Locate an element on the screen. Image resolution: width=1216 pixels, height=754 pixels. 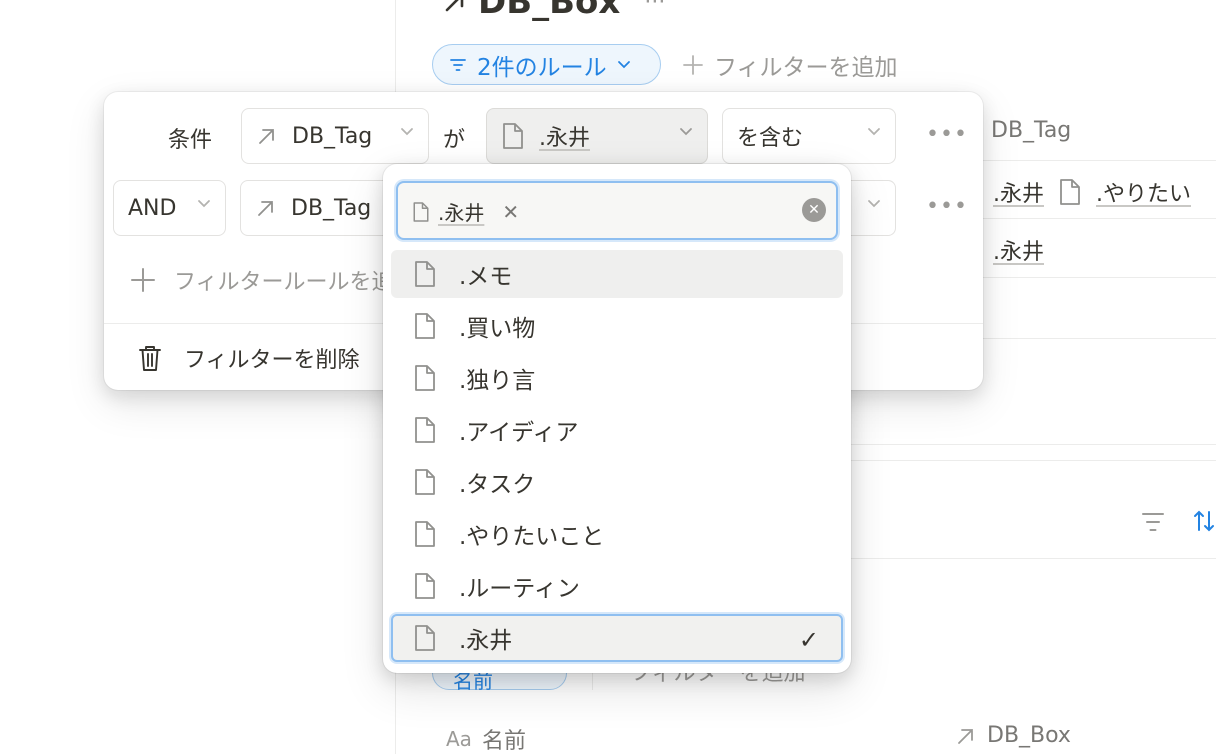
delete-filter-button: フィルターを削除 is located at coordinates (249, 358).